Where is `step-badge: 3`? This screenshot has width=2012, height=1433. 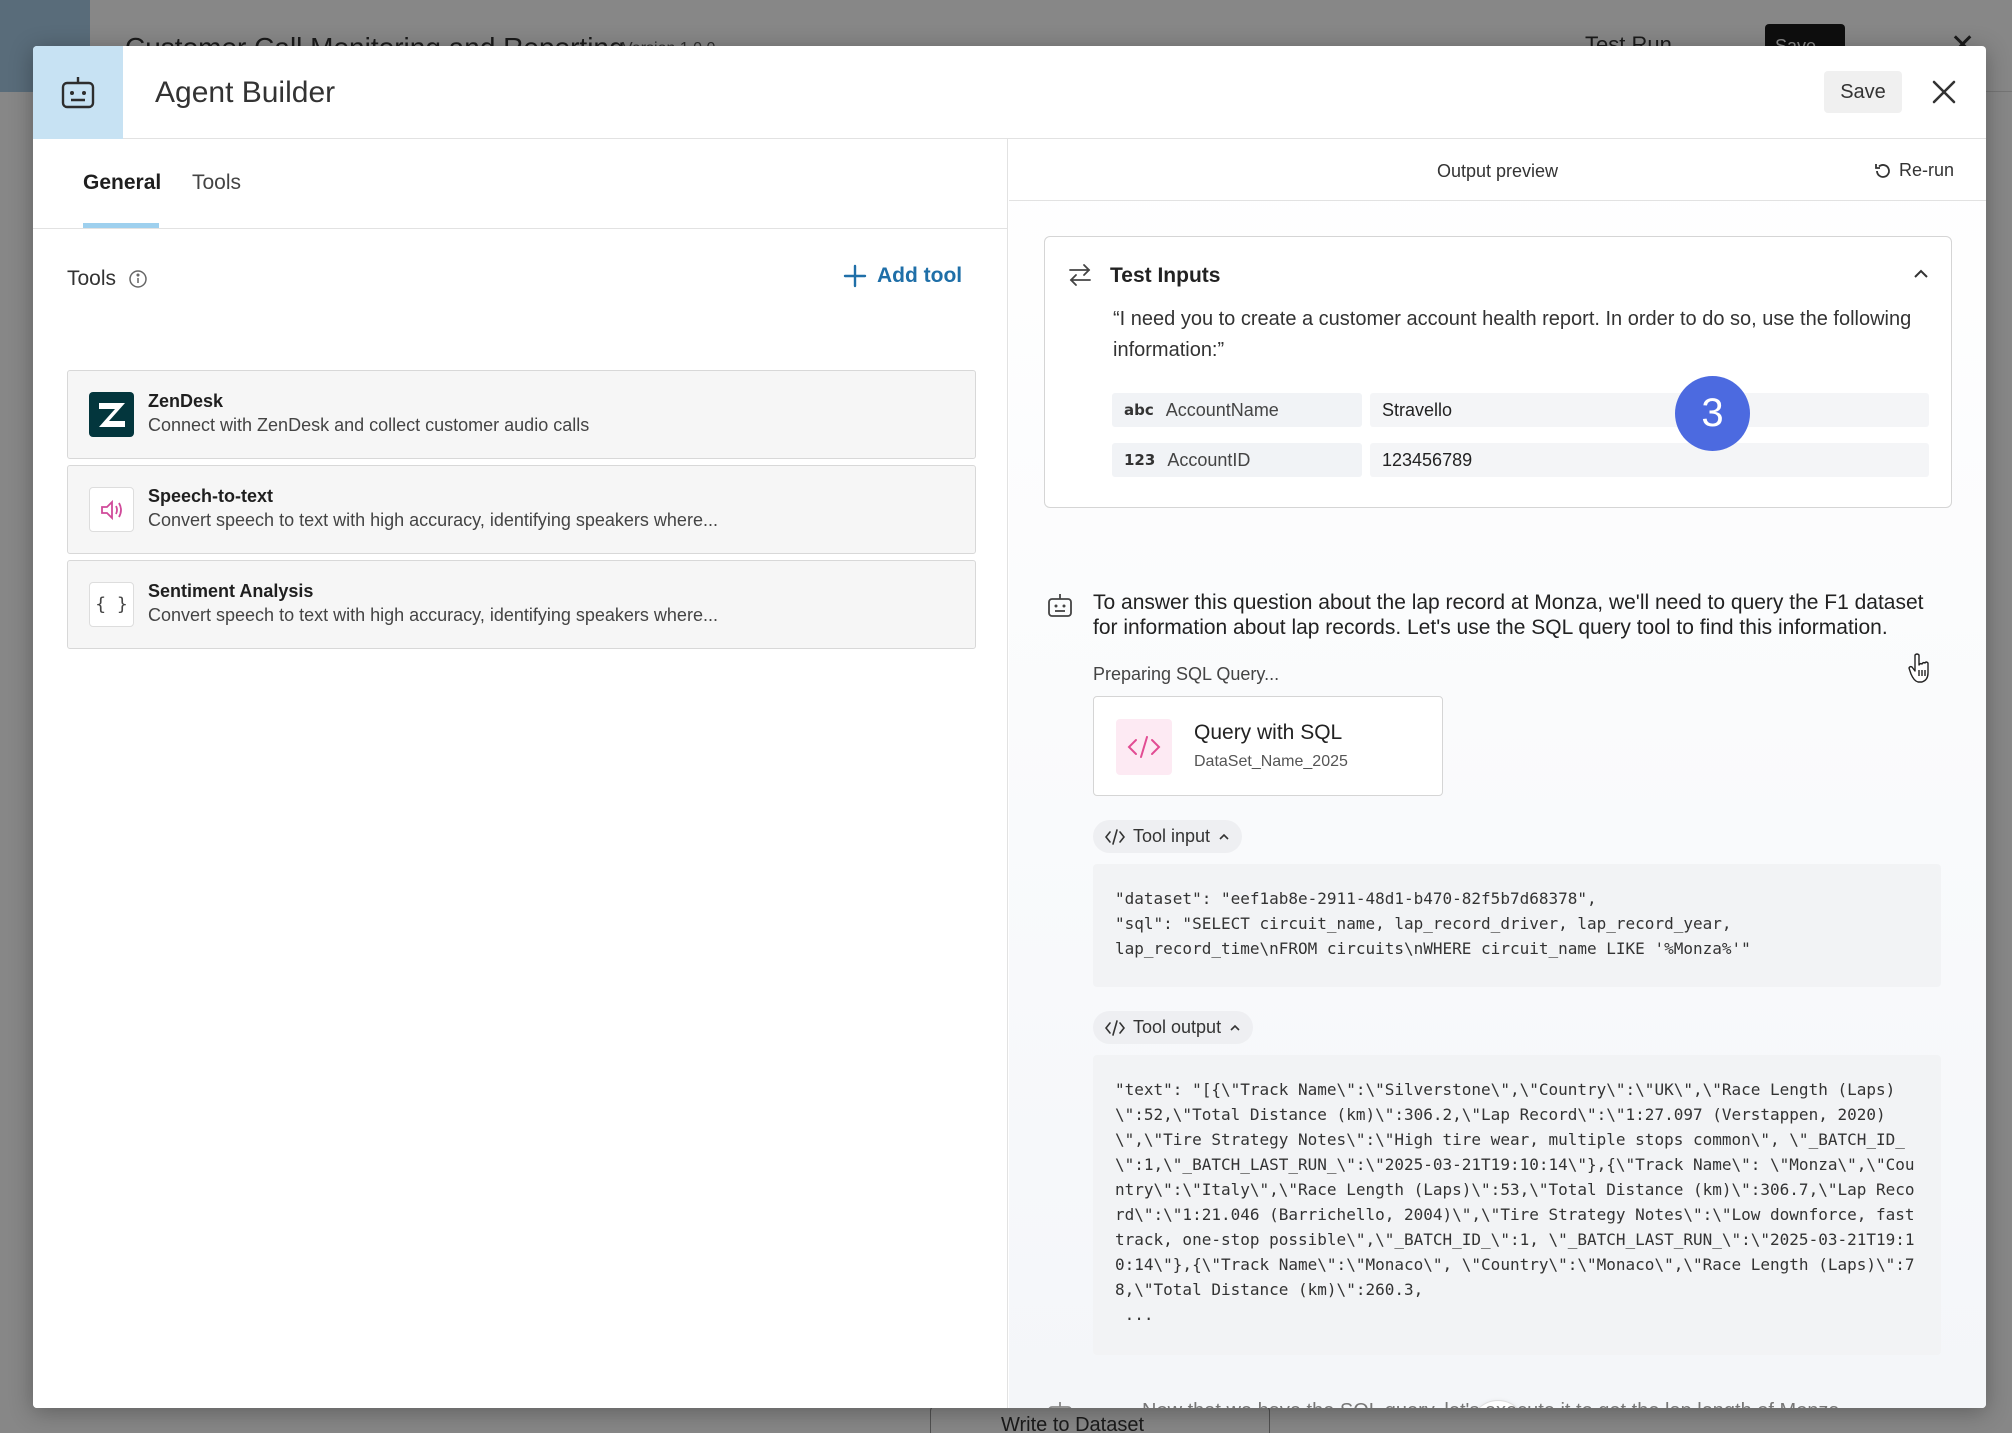
step-badge: 3 is located at coordinates (1712, 413).